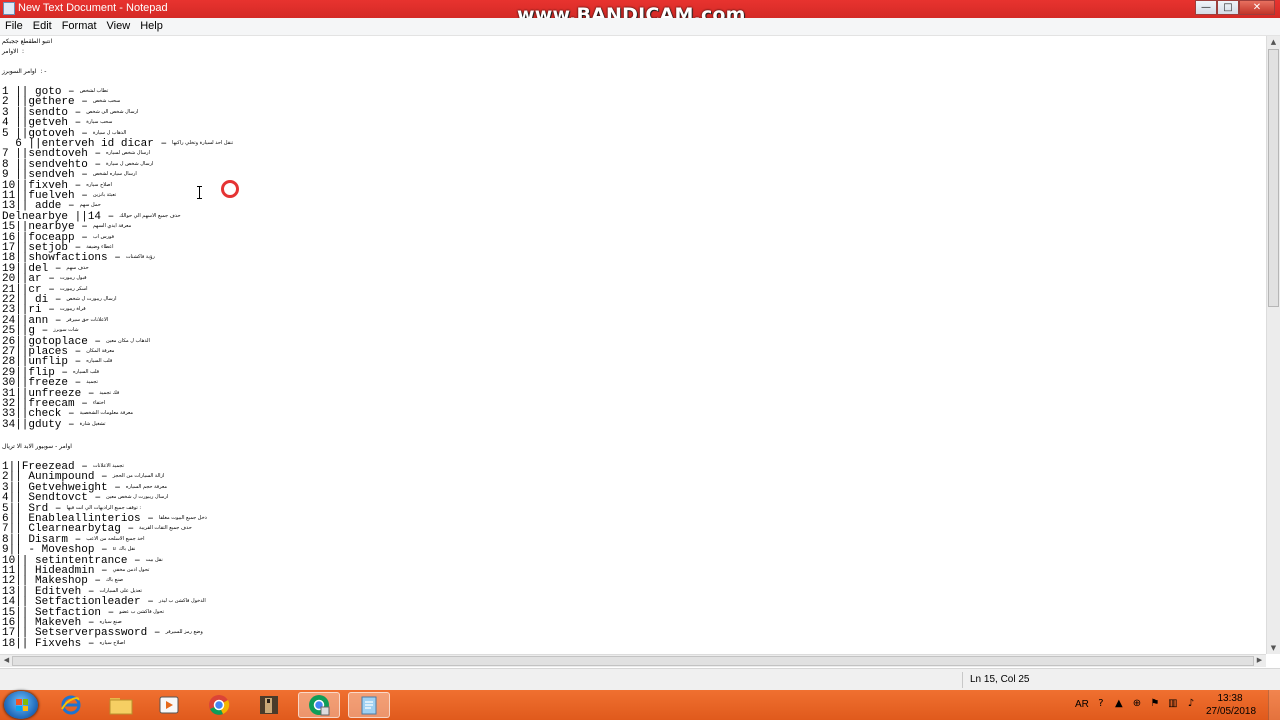  I want to click on scroll-up-icon: ▲, so click(1273, 42).